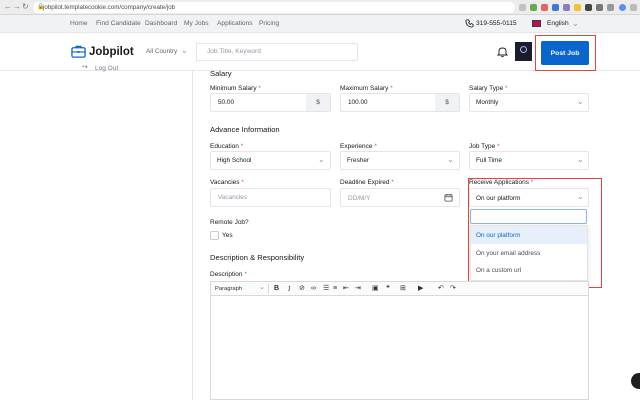 This screenshot has height=400, width=640. What do you see at coordinates (221, 73) in the screenshot?
I see `section-title-salary: Salary` at bounding box center [221, 73].